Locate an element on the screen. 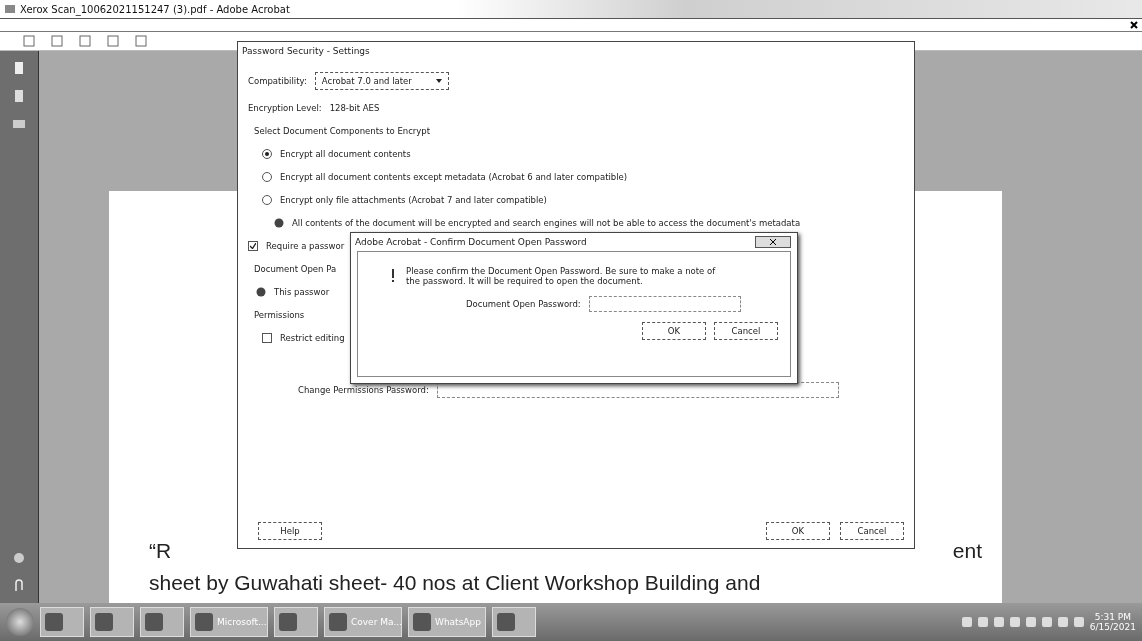 Image resolution: width=1142 pixels, height=641 pixels. field-label: Document Open Password: is located at coordinates (523, 304).